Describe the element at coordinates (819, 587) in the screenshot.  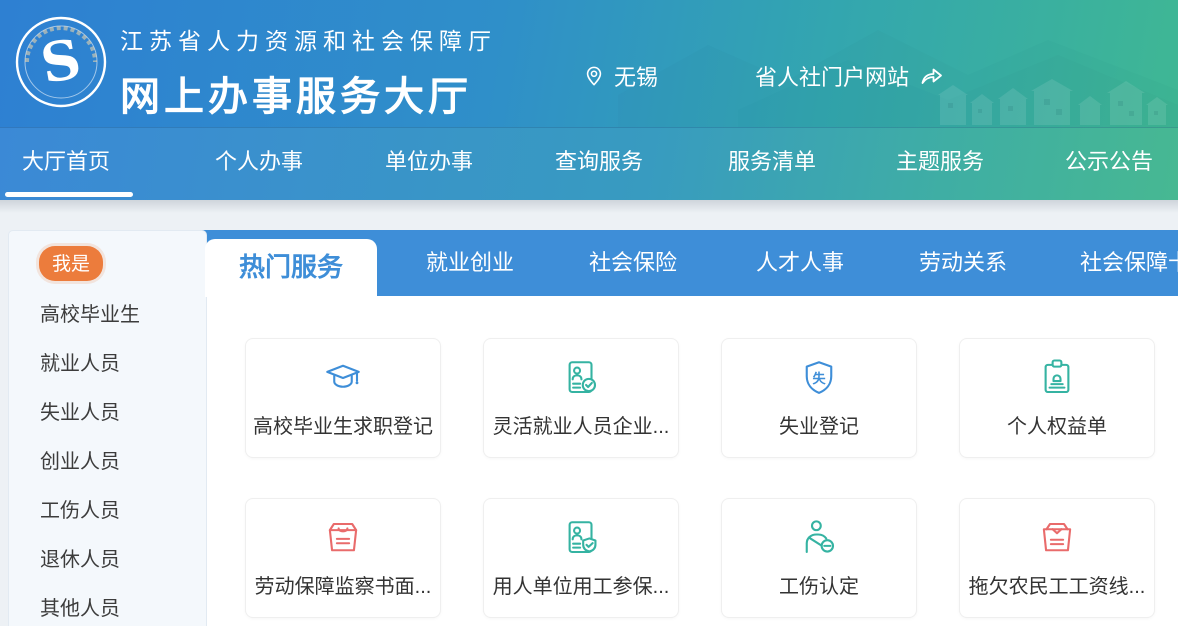
I see `service-card-label: 工伤认定` at that location.